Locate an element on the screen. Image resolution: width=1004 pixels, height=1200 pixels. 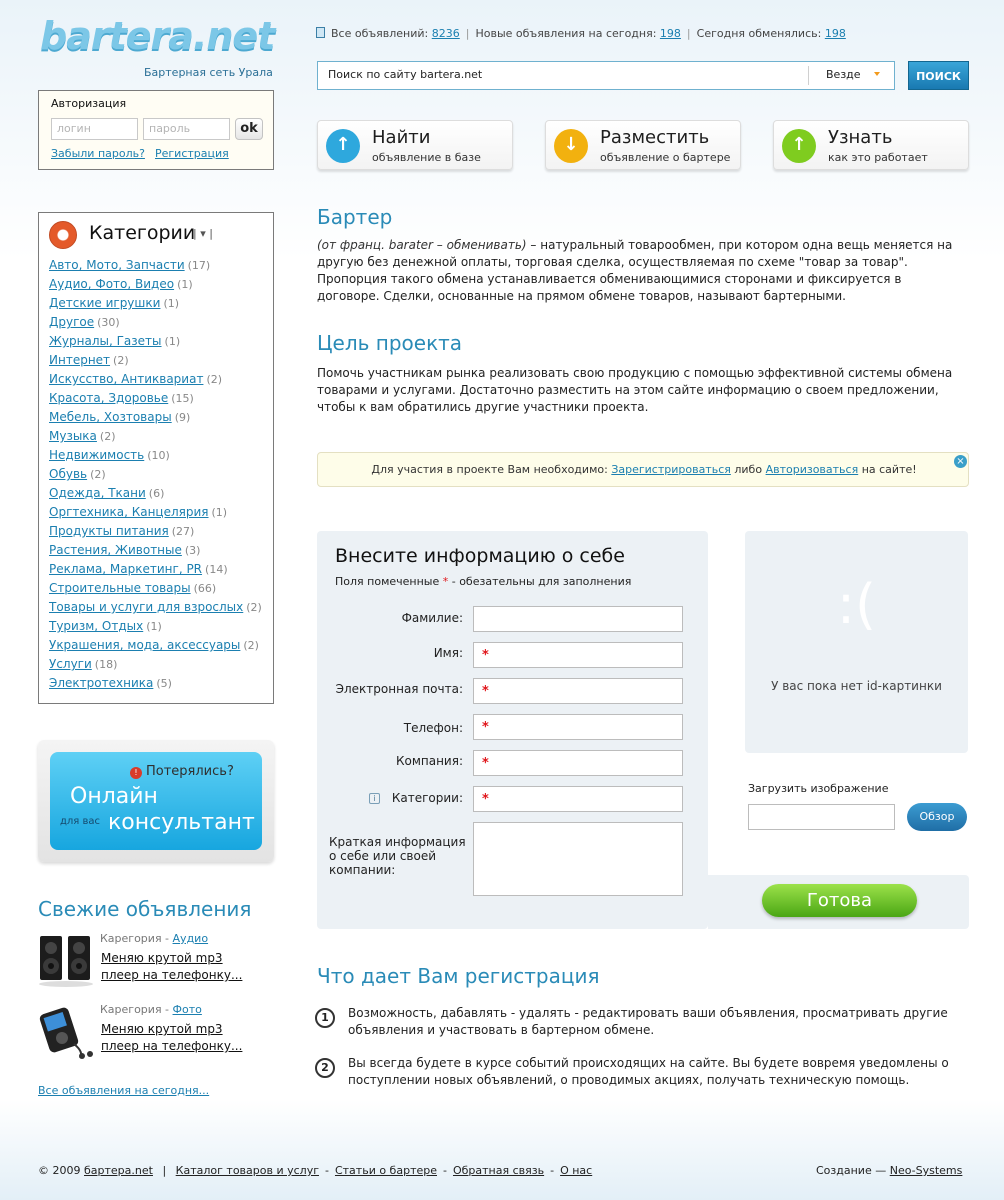
benefits-title: Что дает Вам регистрация is located at coordinates (458, 976).